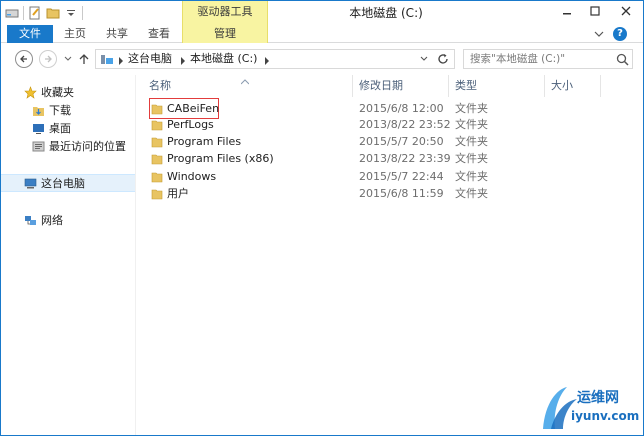 This screenshot has width=644, height=436. I want to click on nav-item-label: 最近访问的位置, so click(87, 146).